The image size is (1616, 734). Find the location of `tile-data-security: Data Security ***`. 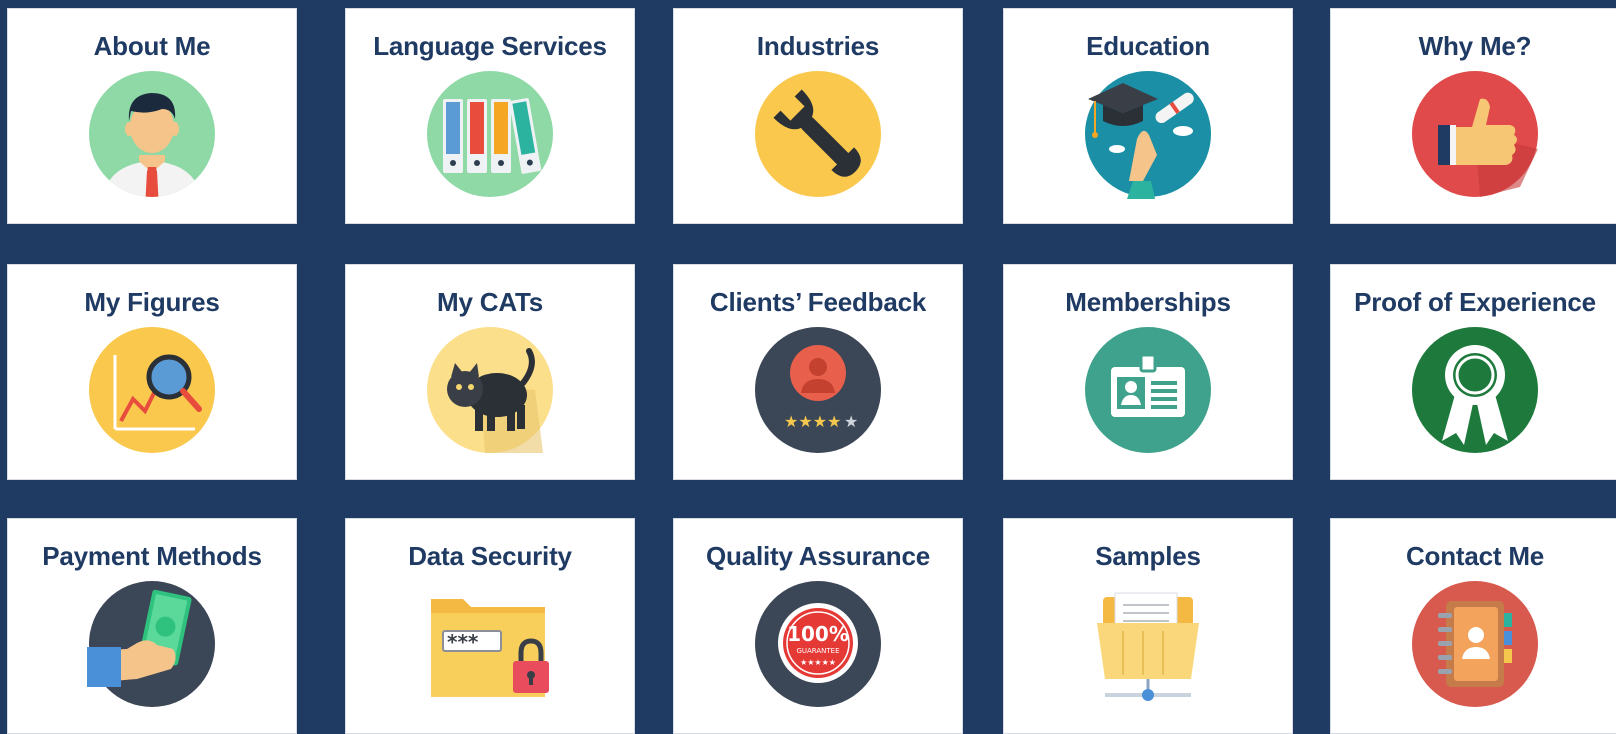

tile-data-security: Data Security *** is located at coordinates (490, 626).